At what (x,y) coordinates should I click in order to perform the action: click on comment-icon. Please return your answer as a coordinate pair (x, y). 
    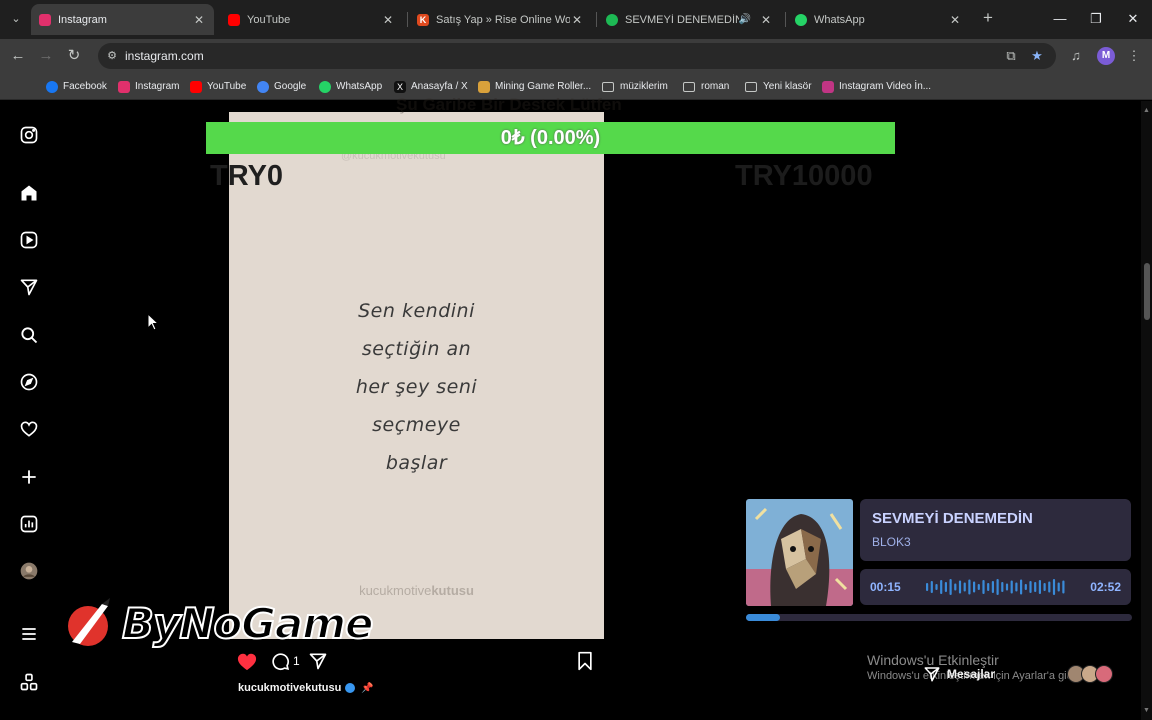
    Looking at the image, I should click on (280, 661).